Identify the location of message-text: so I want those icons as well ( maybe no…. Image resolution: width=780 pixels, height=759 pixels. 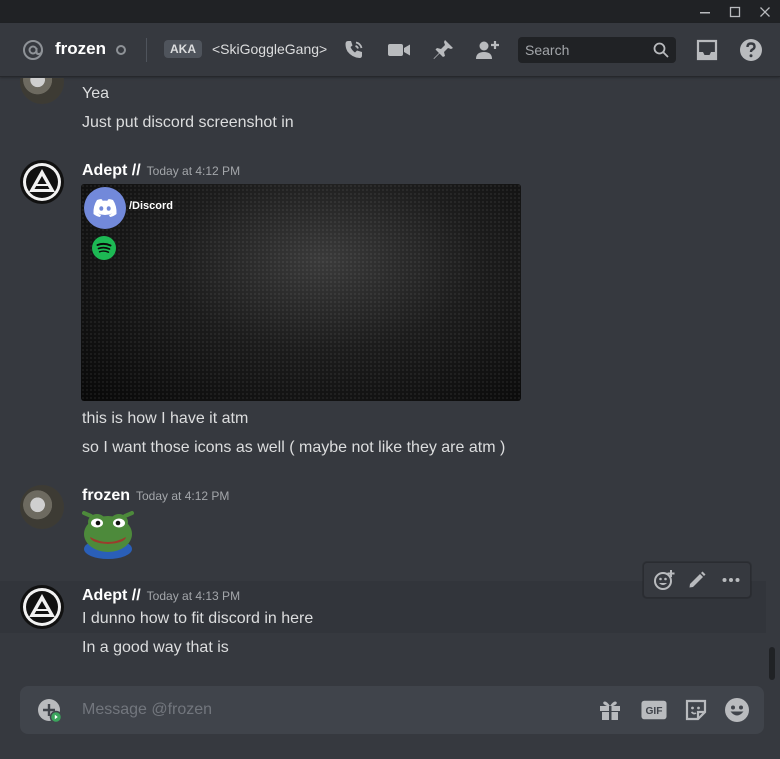
(294, 447).